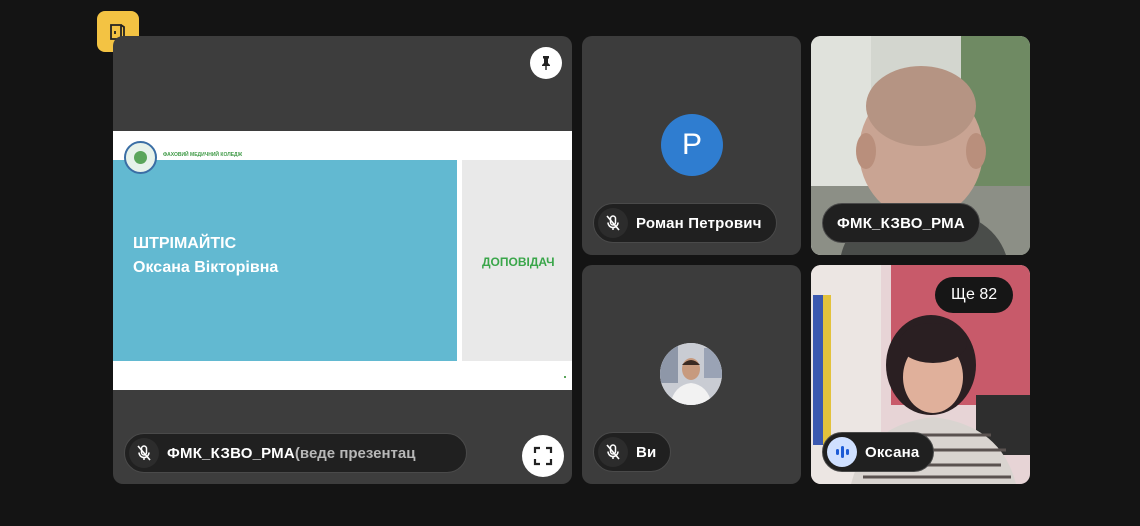 Image resolution: width=1140 pixels, height=526 pixels. I want to click on avatar: Р, so click(692, 145).